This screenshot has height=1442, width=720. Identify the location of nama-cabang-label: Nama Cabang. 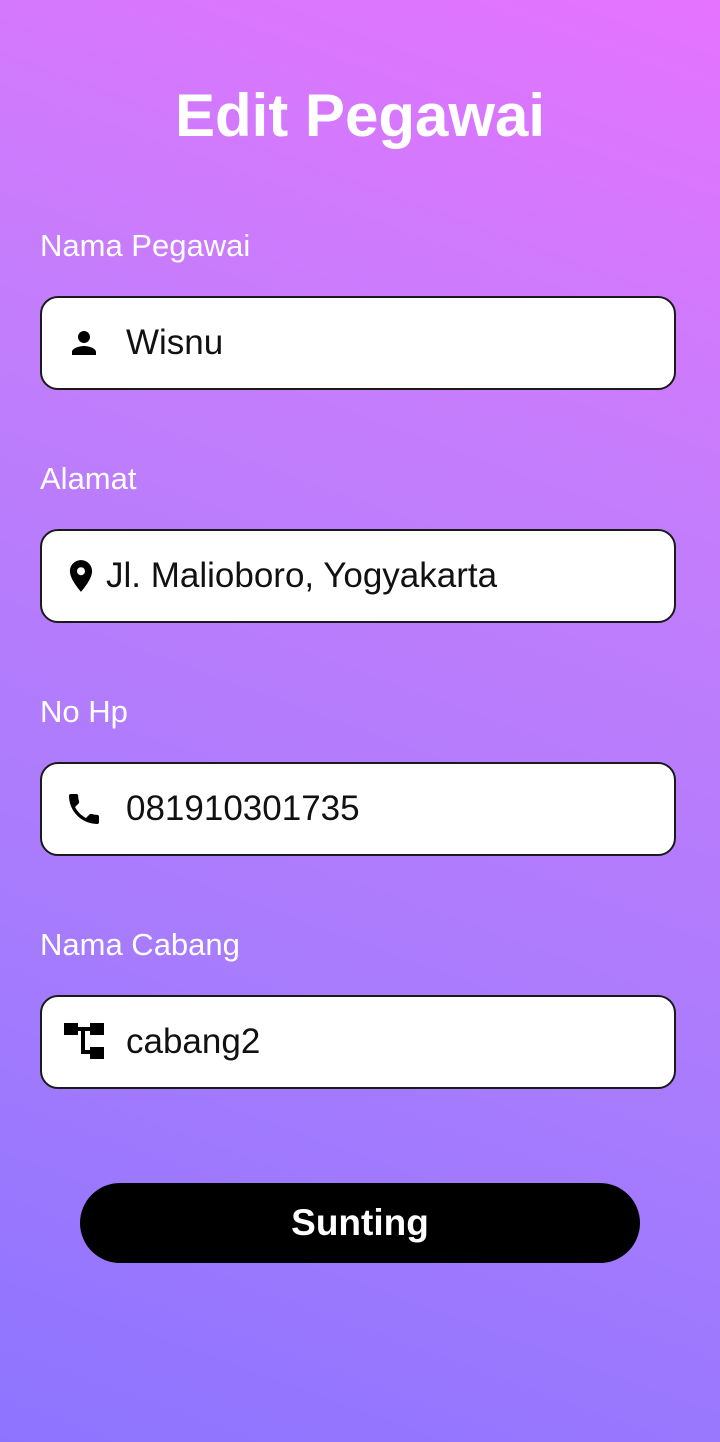
(140, 944).